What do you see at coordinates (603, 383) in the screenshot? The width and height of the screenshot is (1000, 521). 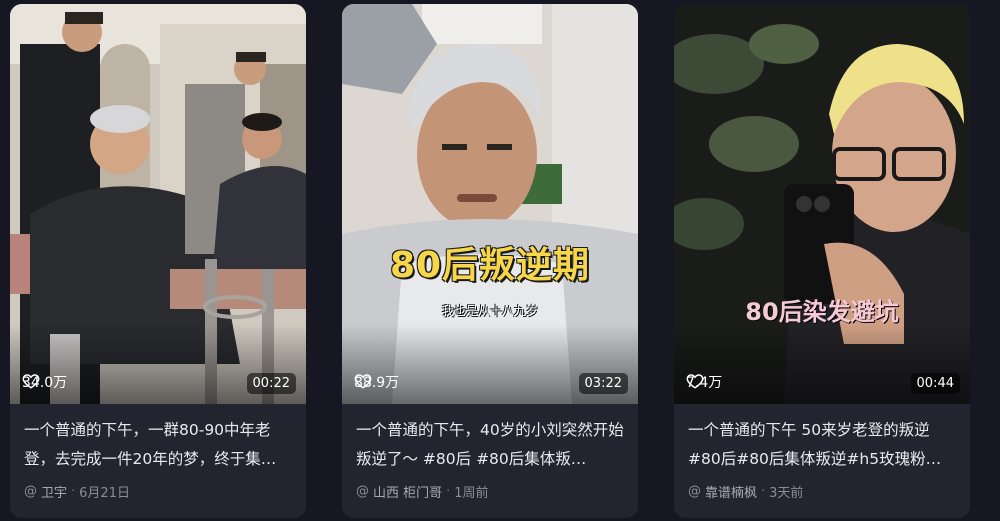 I see `video-duration: 03:22` at bounding box center [603, 383].